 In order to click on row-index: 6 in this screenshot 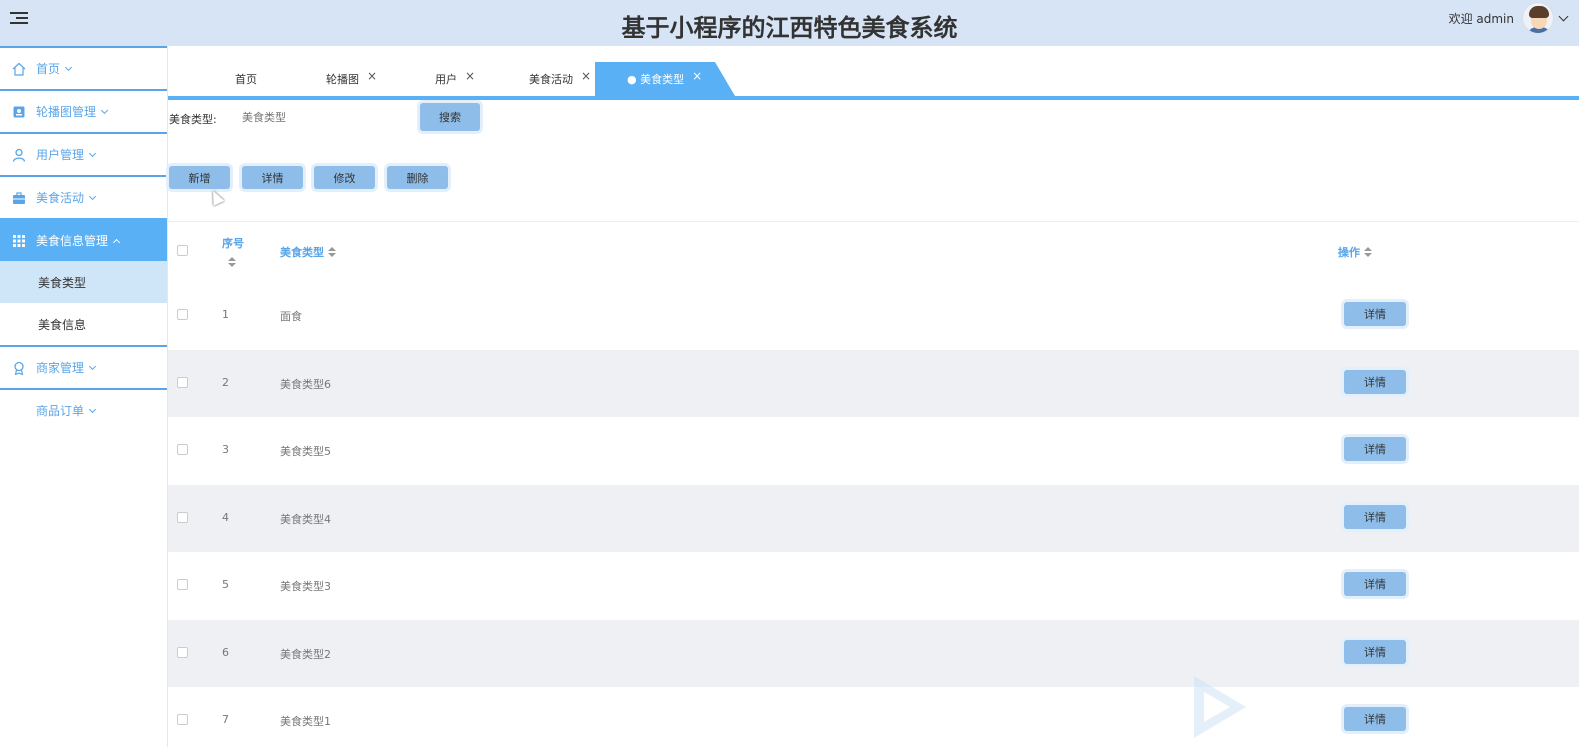, I will do `click(225, 652)`.